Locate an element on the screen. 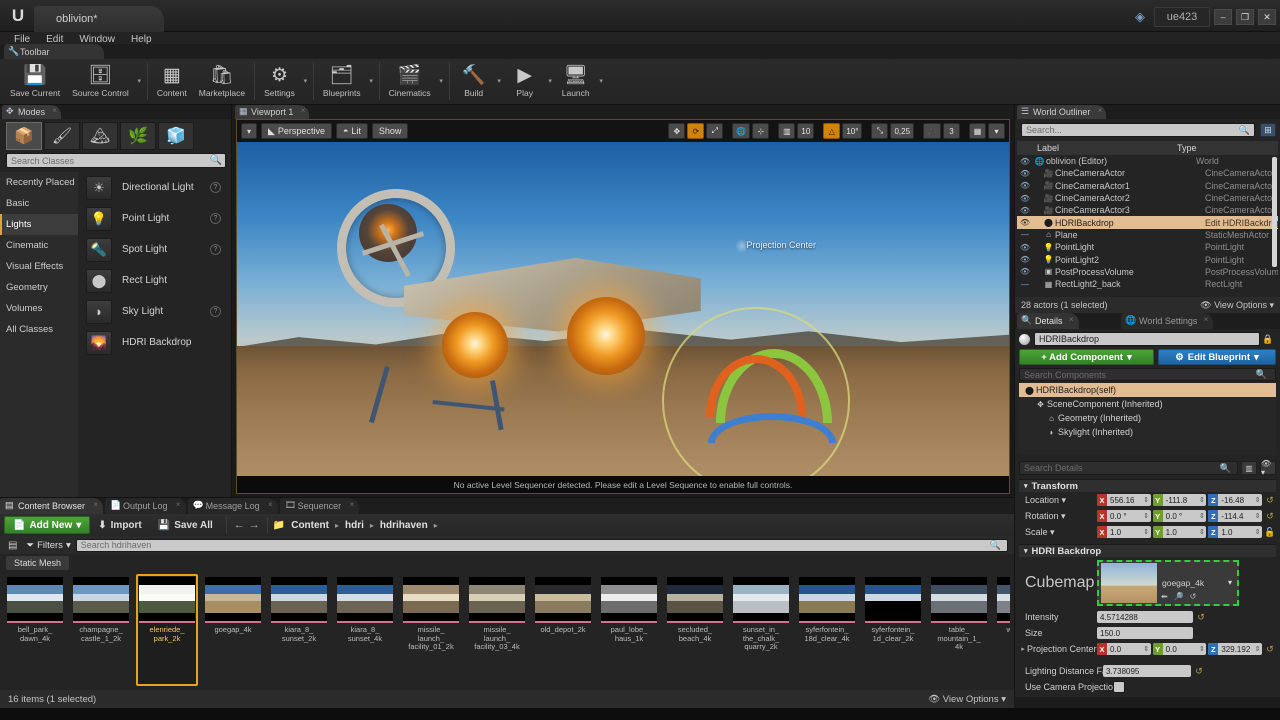 The height and width of the screenshot is (720, 1280). asset-tile: syferfontein_ 18d_clear_4k is located at coordinates (827, 630).